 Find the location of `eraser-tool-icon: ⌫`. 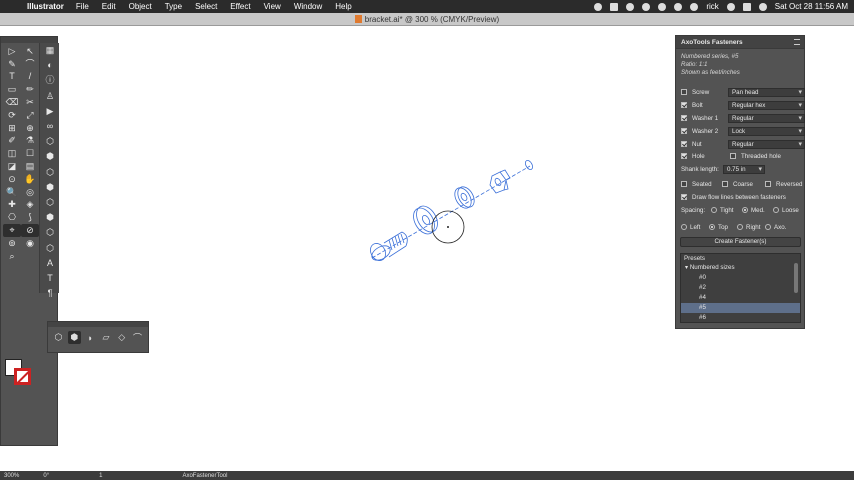

eraser-tool-icon: ⌫ is located at coordinates (12, 102).